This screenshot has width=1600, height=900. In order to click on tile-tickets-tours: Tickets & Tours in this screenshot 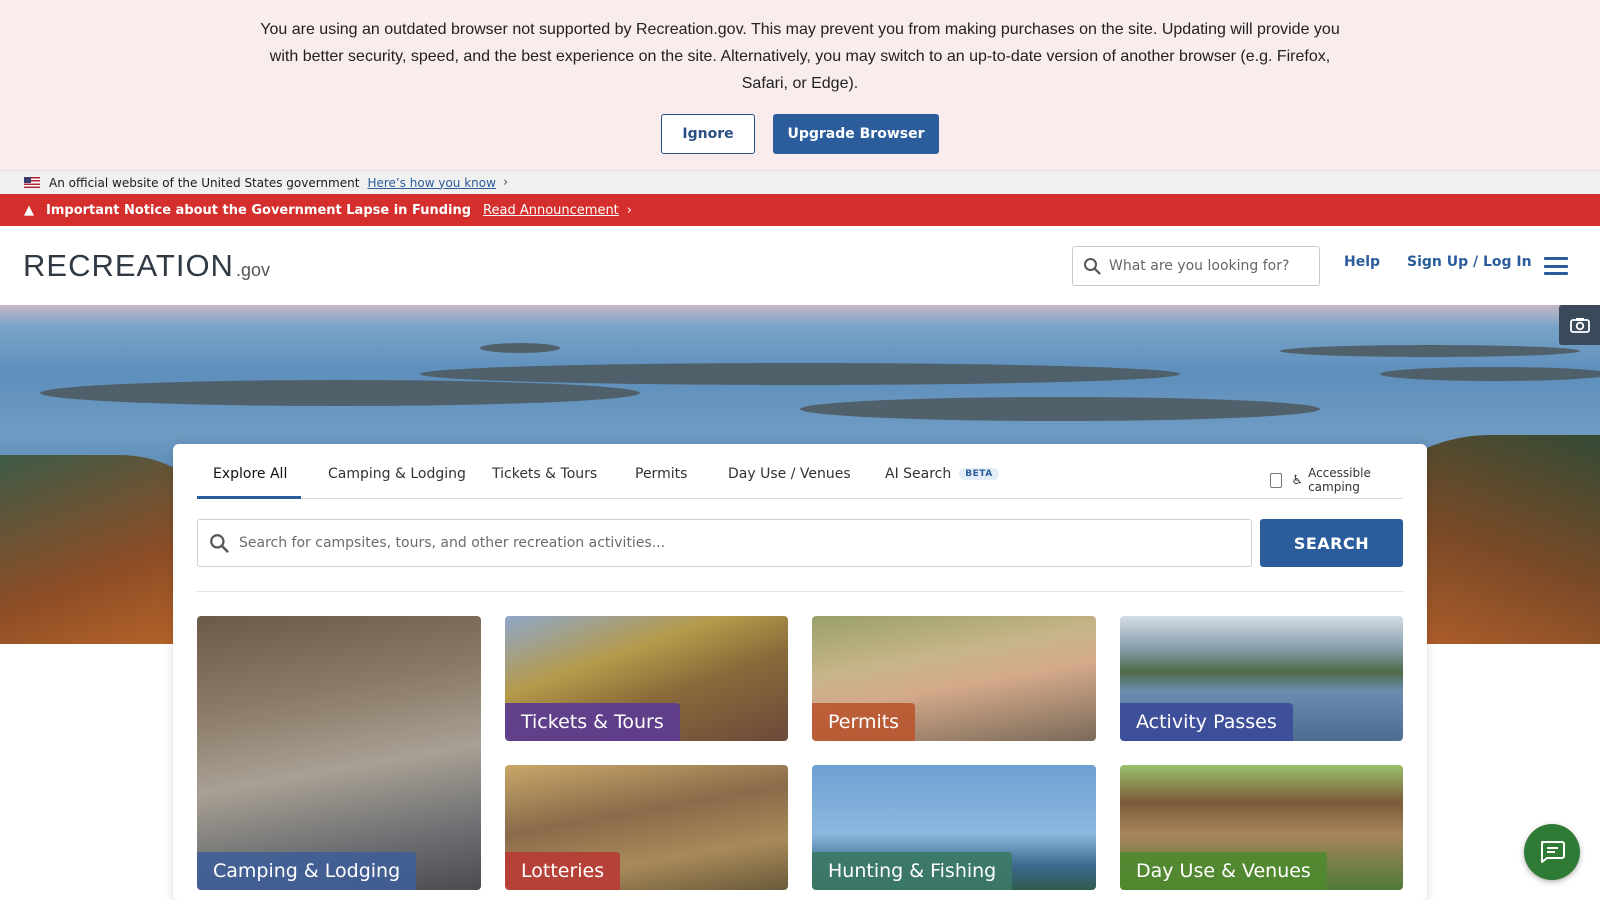, I will do `click(646, 678)`.